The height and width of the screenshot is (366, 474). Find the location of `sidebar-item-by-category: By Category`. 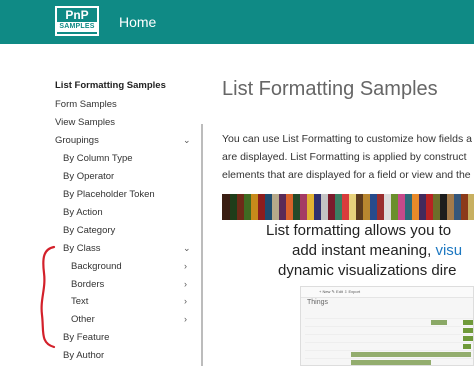

sidebar-item-by-category: By Category is located at coordinates (89, 230).